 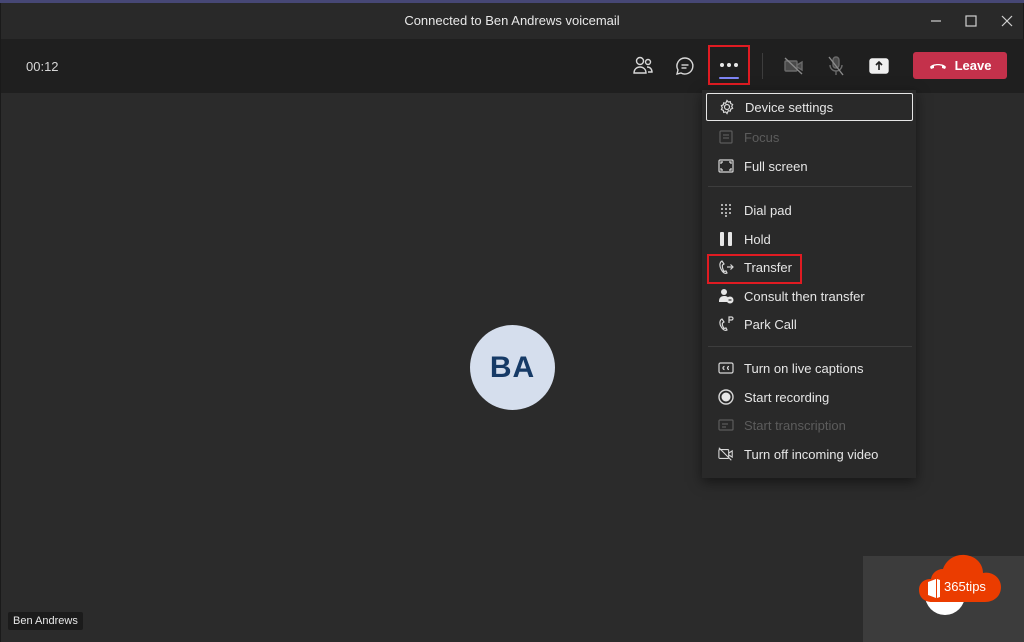 I want to click on menu-item-start-transcription: Start transcription, so click(x=809, y=425).